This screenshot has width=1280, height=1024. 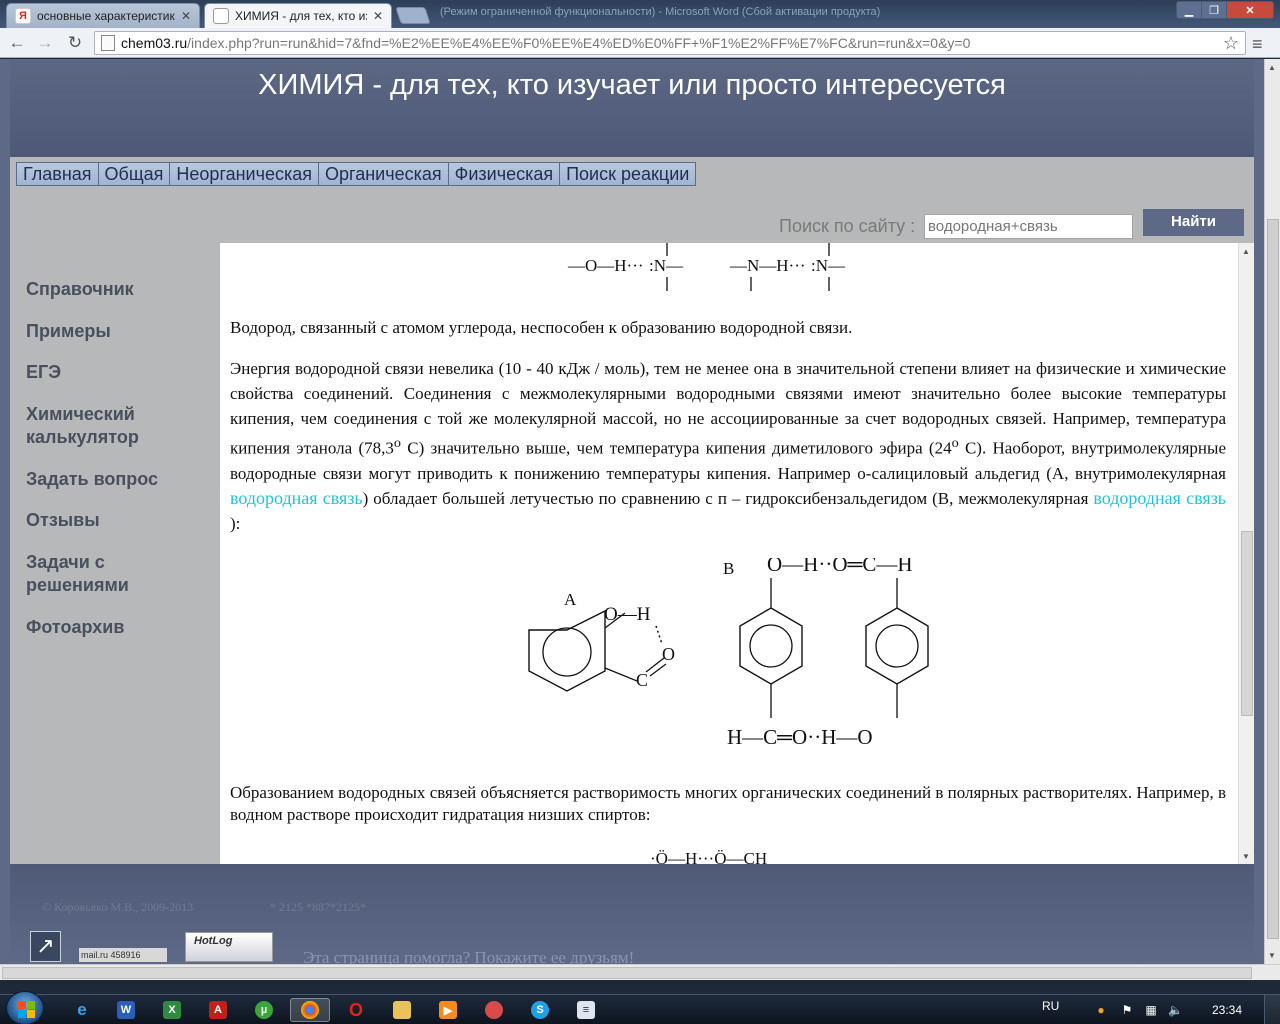 I want to click on sidebar-item-reference: Справочник, so click(x=80, y=289).